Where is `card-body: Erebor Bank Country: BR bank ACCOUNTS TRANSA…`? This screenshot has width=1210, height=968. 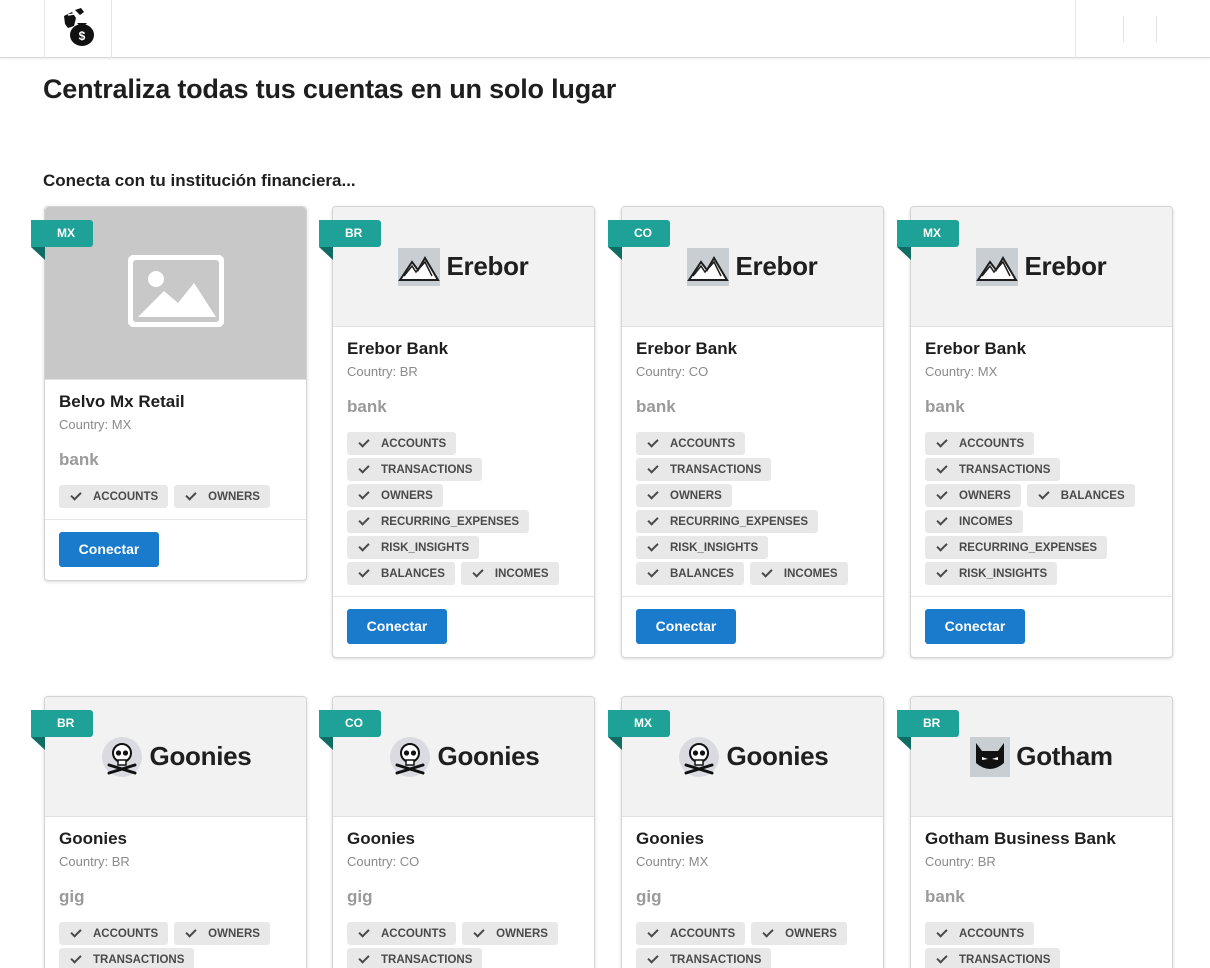 card-body: Erebor Bank Country: BR bank ACCOUNTS TRANSA… is located at coordinates (463, 461).